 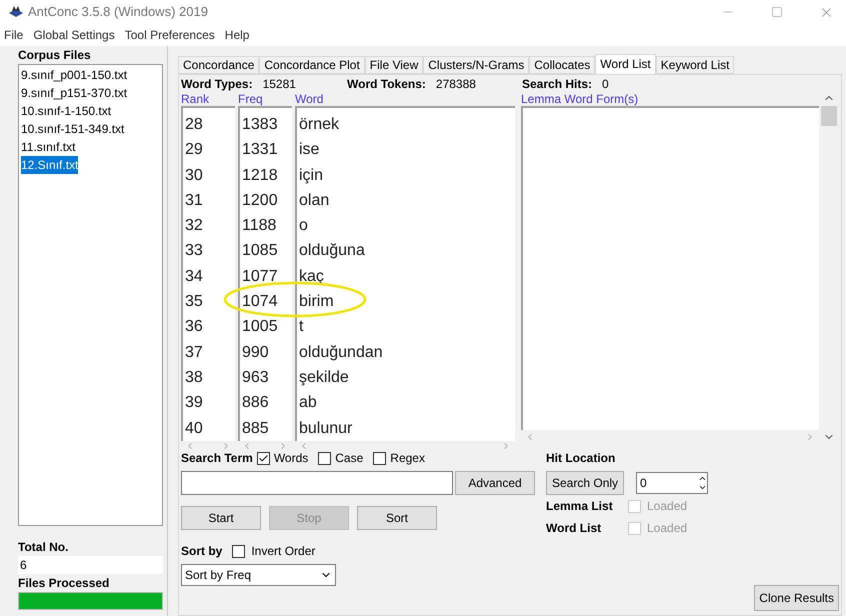 I want to click on tab: Clusters/N-Grams, so click(x=476, y=65).